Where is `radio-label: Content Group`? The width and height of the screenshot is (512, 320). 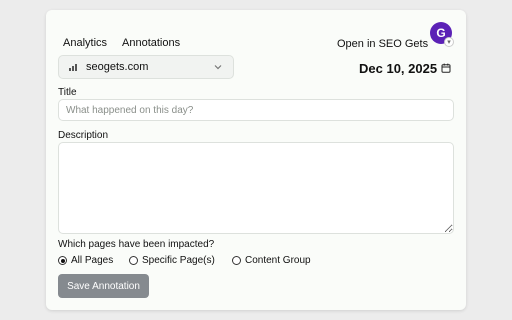
radio-label: Content Group is located at coordinates (278, 260).